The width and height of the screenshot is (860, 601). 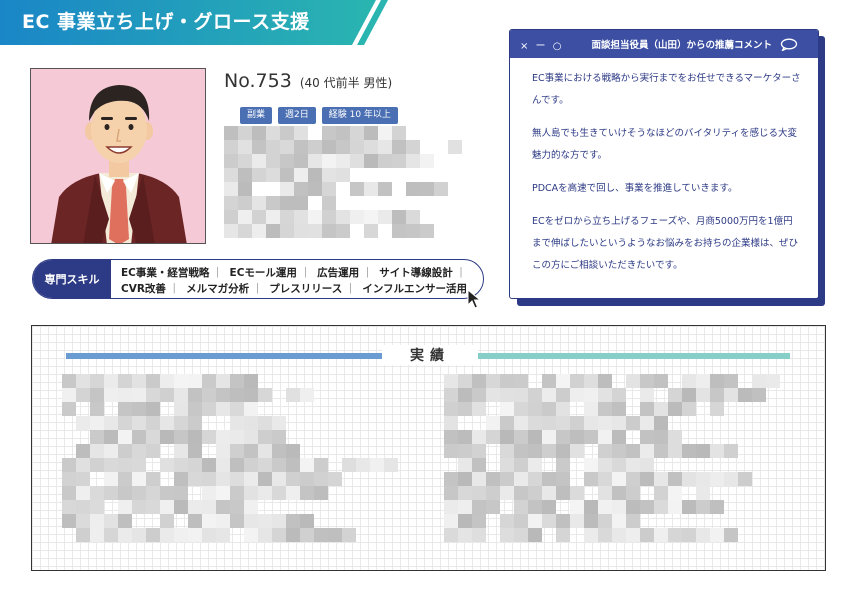 What do you see at coordinates (338, 273) in the screenshot?
I see `skill-item: 広告運用` at bounding box center [338, 273].